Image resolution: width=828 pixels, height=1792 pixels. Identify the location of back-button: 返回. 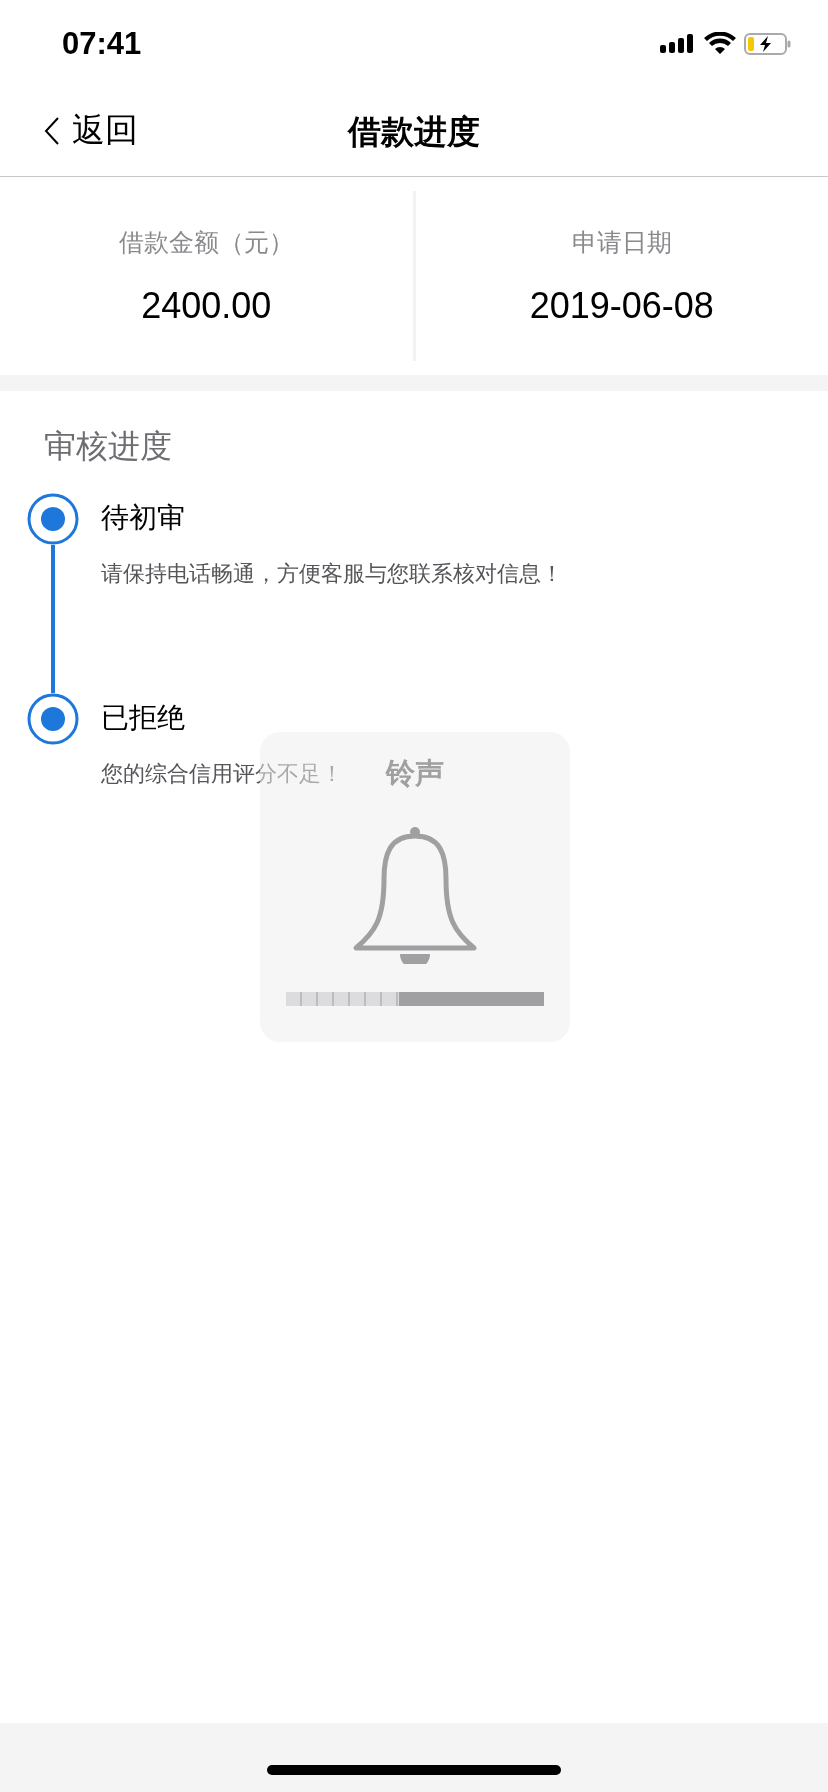
(91, 130).